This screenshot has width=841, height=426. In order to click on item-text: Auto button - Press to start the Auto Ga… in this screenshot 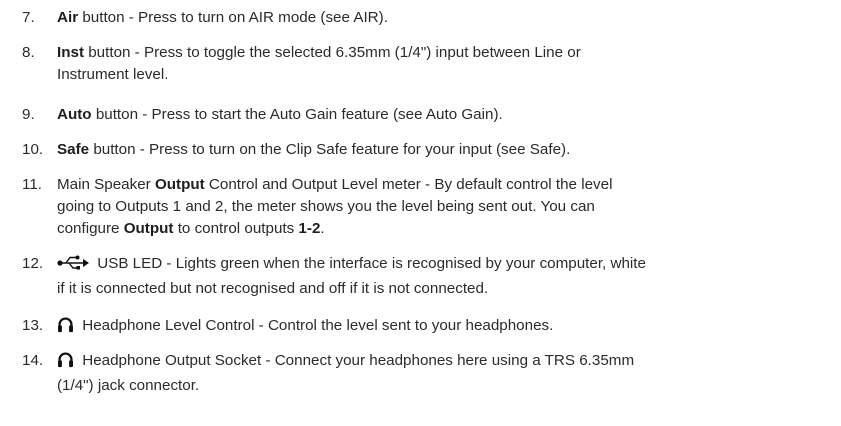, I will do `click(280, 114)`.